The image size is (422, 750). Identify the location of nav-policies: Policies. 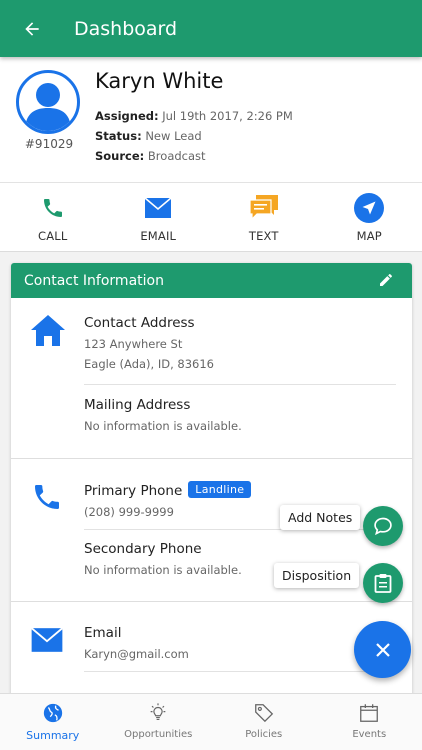
(264, 722).